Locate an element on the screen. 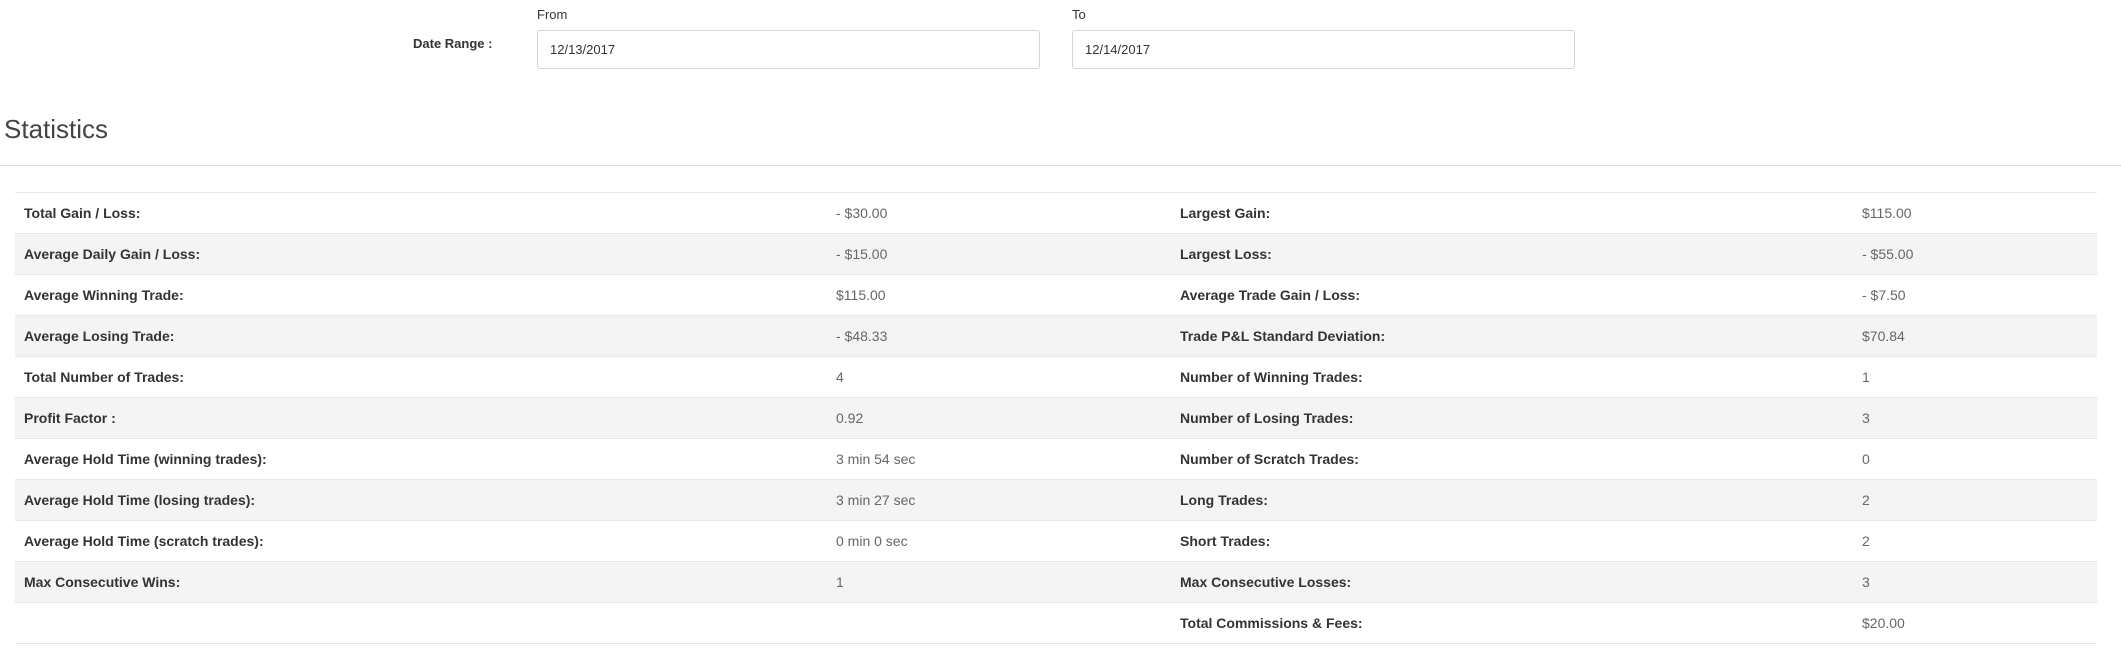  table-row: Total Commissions & Fees: $20.00 is located at coordinates (1056, 623).